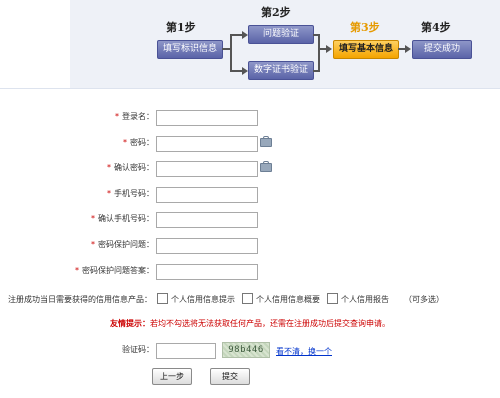 The width and height of the screenshot is (500, 398). Describe the element at coordinates (207, 118) in the screenshot. I see `login-name-input` at that location.